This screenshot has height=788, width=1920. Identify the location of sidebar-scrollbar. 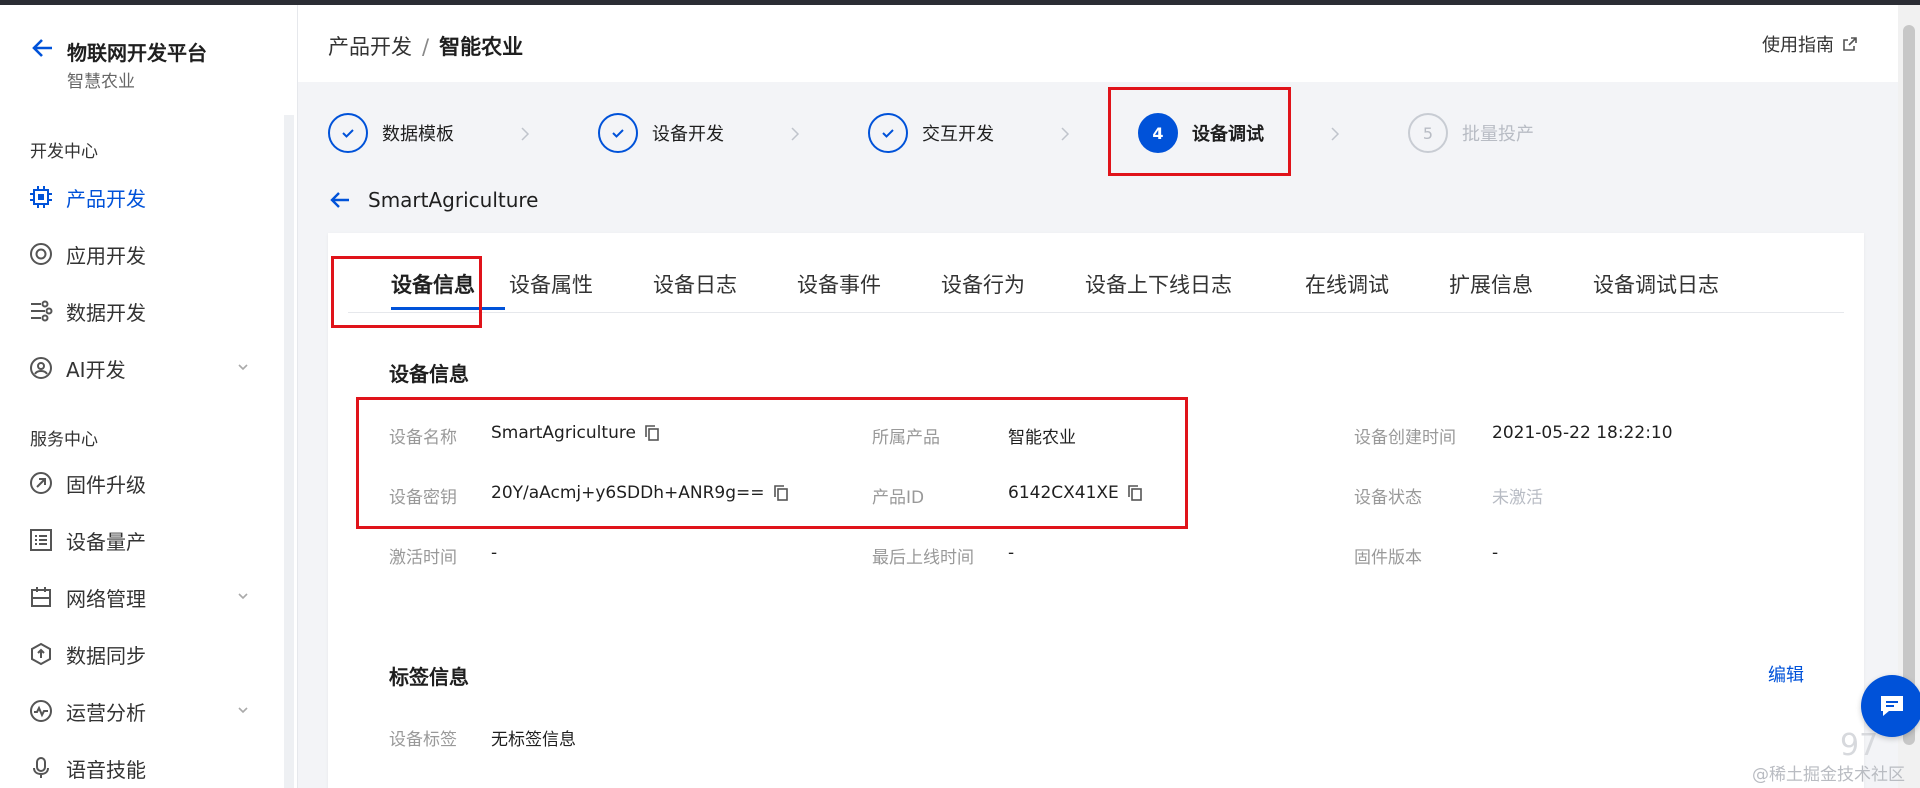
(289, 451).